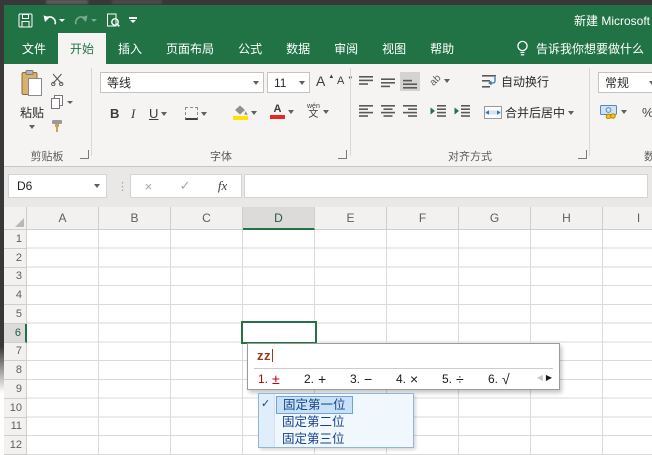  Describe the element at coordinates (15, 258) in the screenshot. I see `row-header-2: 2` at that location.